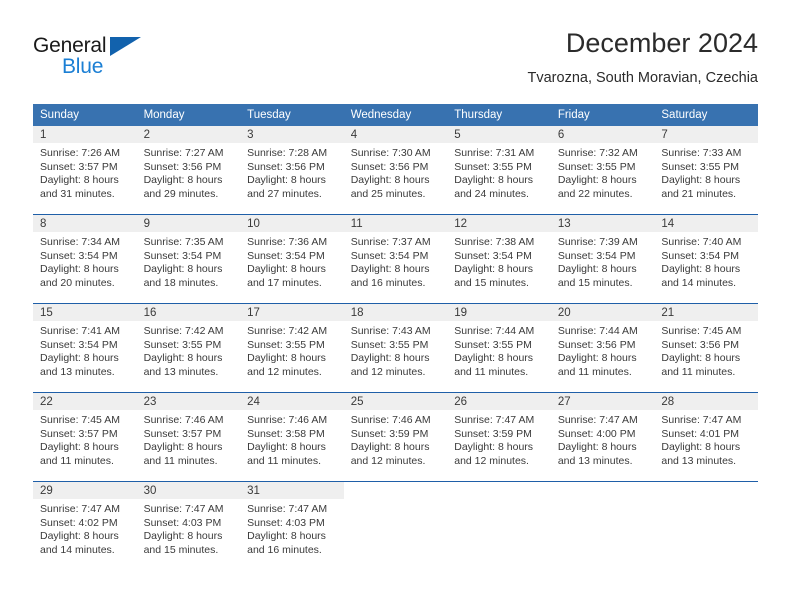 Image resolution: width=792 pixels, height=612 pixels. Describe the element at coordinates (286, 522) in the screenshot. I see `day-sunset-text: Sunset: 4:03 PM` at that location.